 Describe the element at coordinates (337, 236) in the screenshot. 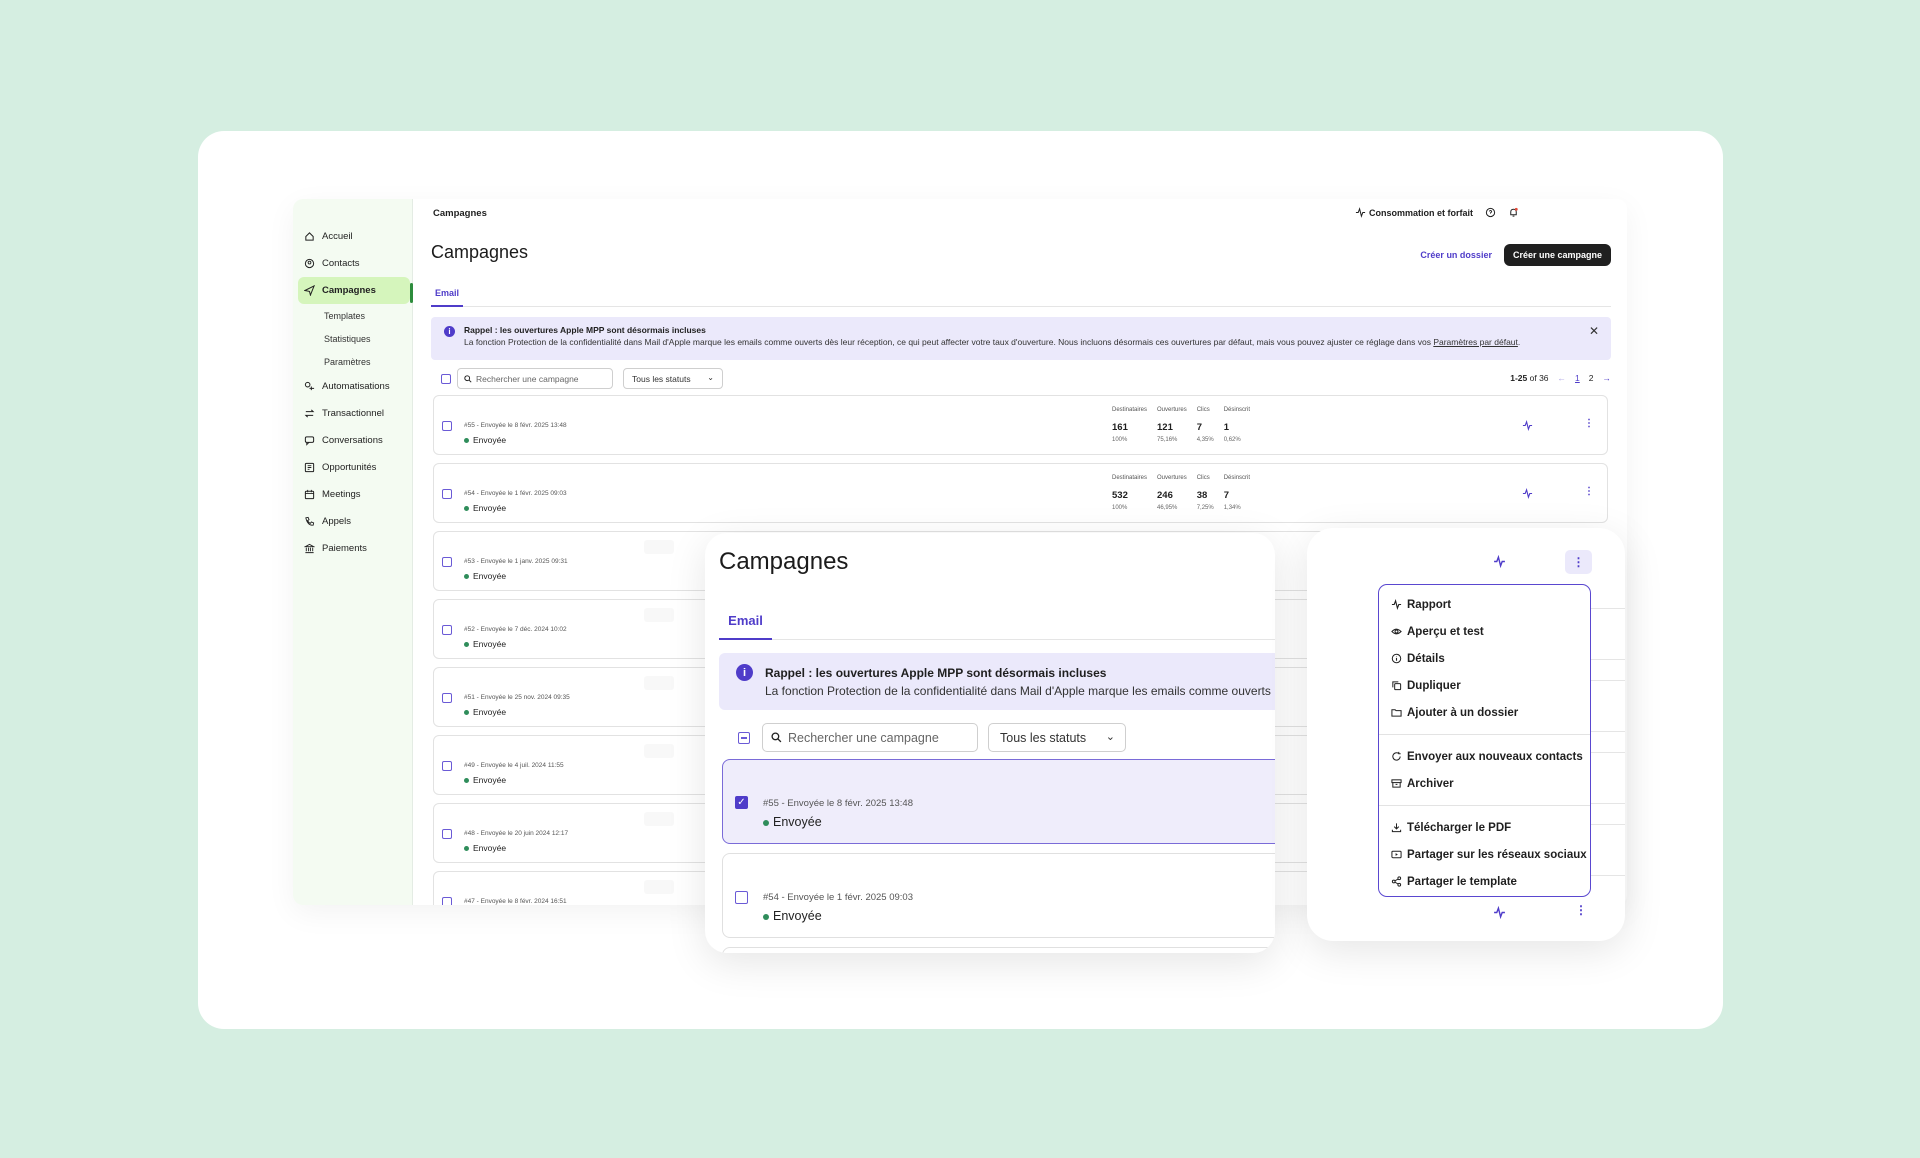

I see `sidebar-item-label: Accueil` at that location.